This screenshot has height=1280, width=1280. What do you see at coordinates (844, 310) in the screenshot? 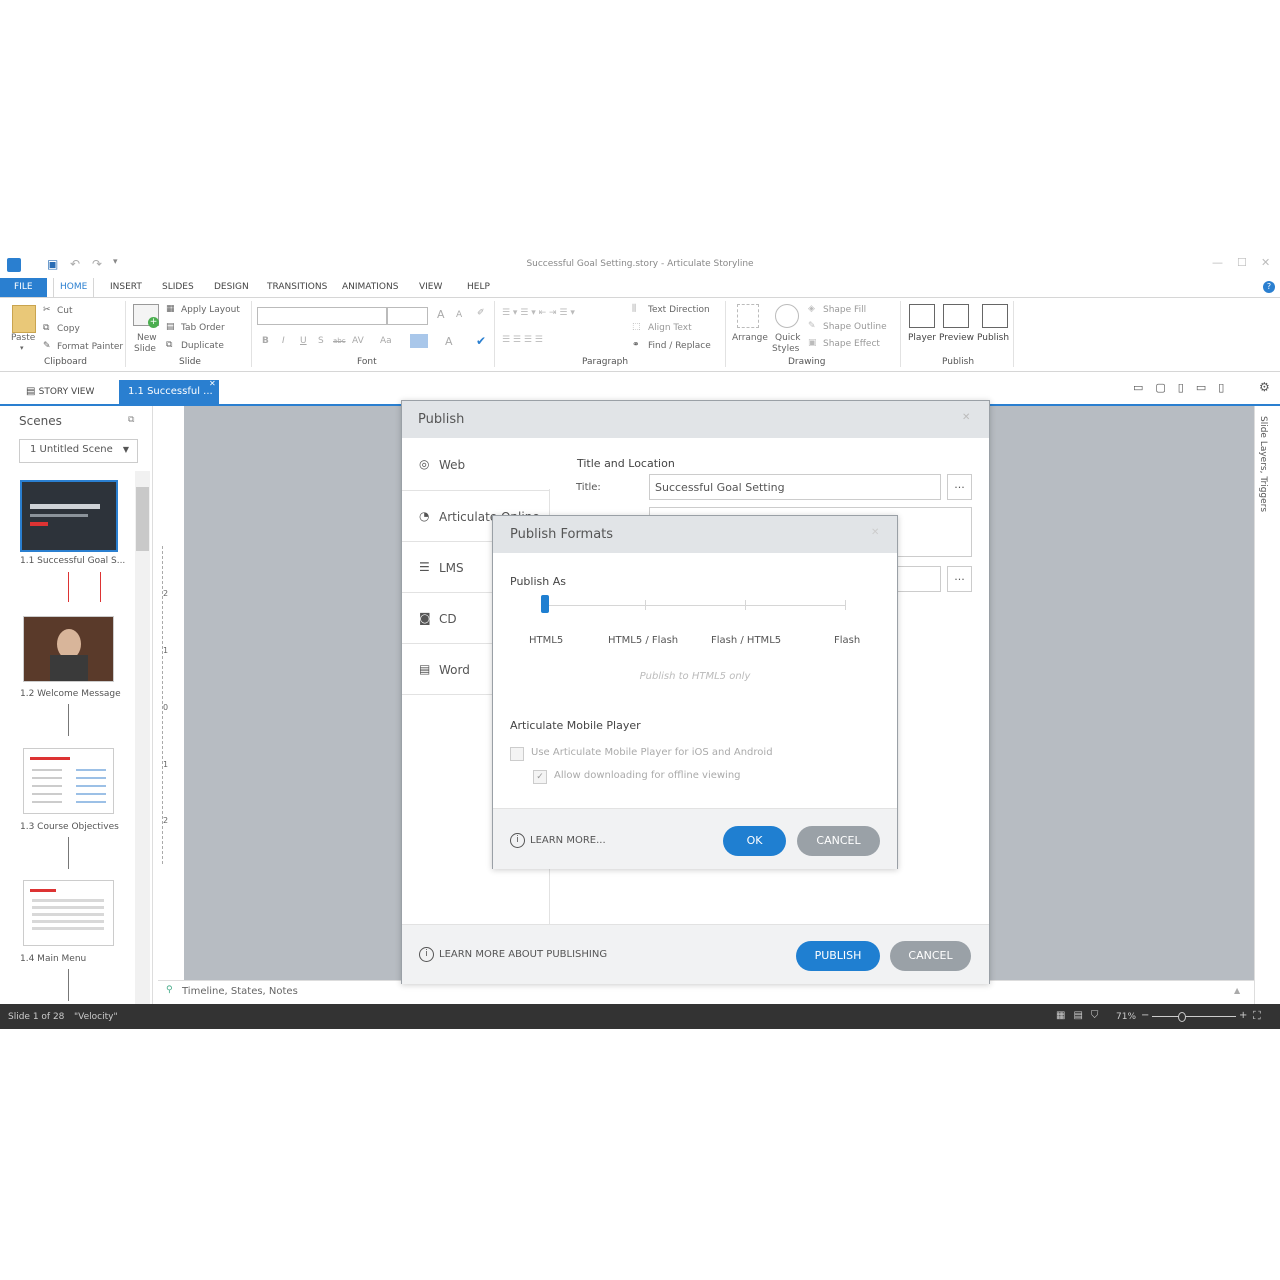
I see `shape-fill-button: Shape Fill` at bounding box center [844, 310].